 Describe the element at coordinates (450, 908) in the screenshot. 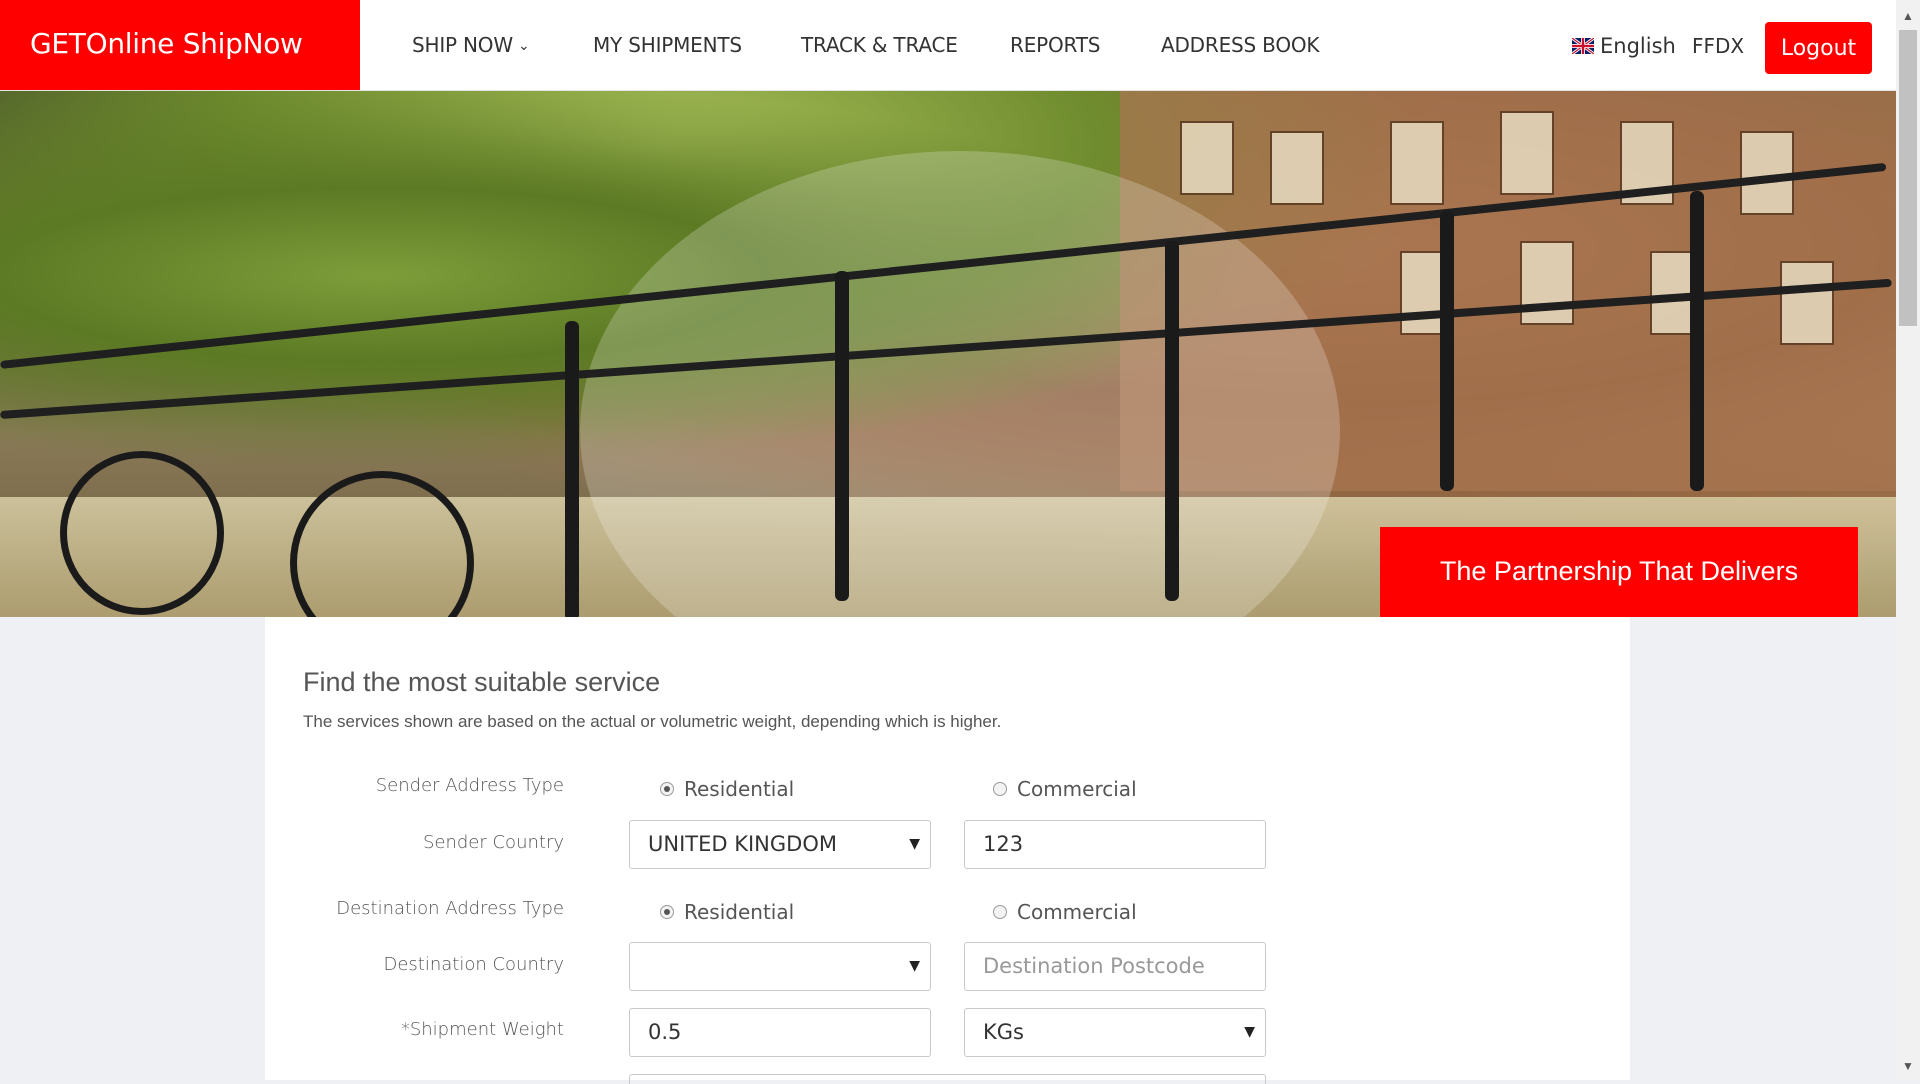

I see `destination-address-type-label: Destination Address Type` at that location.